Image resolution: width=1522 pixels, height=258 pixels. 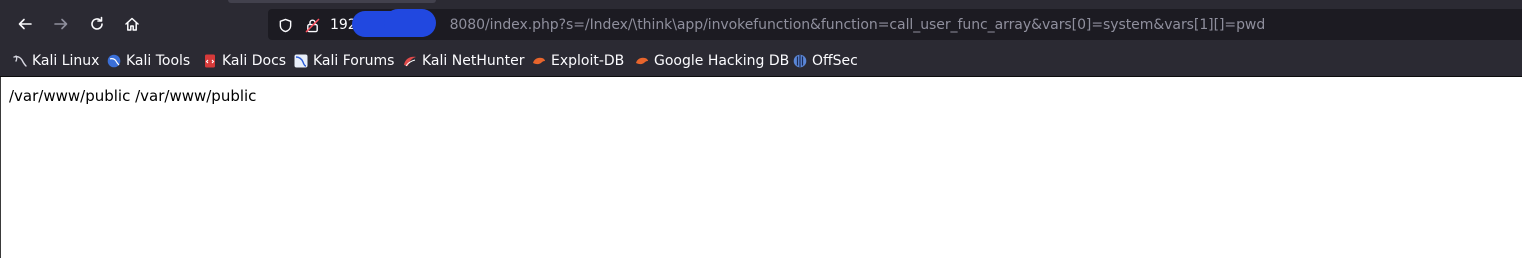 I want to click on kali-tools-icon, so click(x=114, y=61).